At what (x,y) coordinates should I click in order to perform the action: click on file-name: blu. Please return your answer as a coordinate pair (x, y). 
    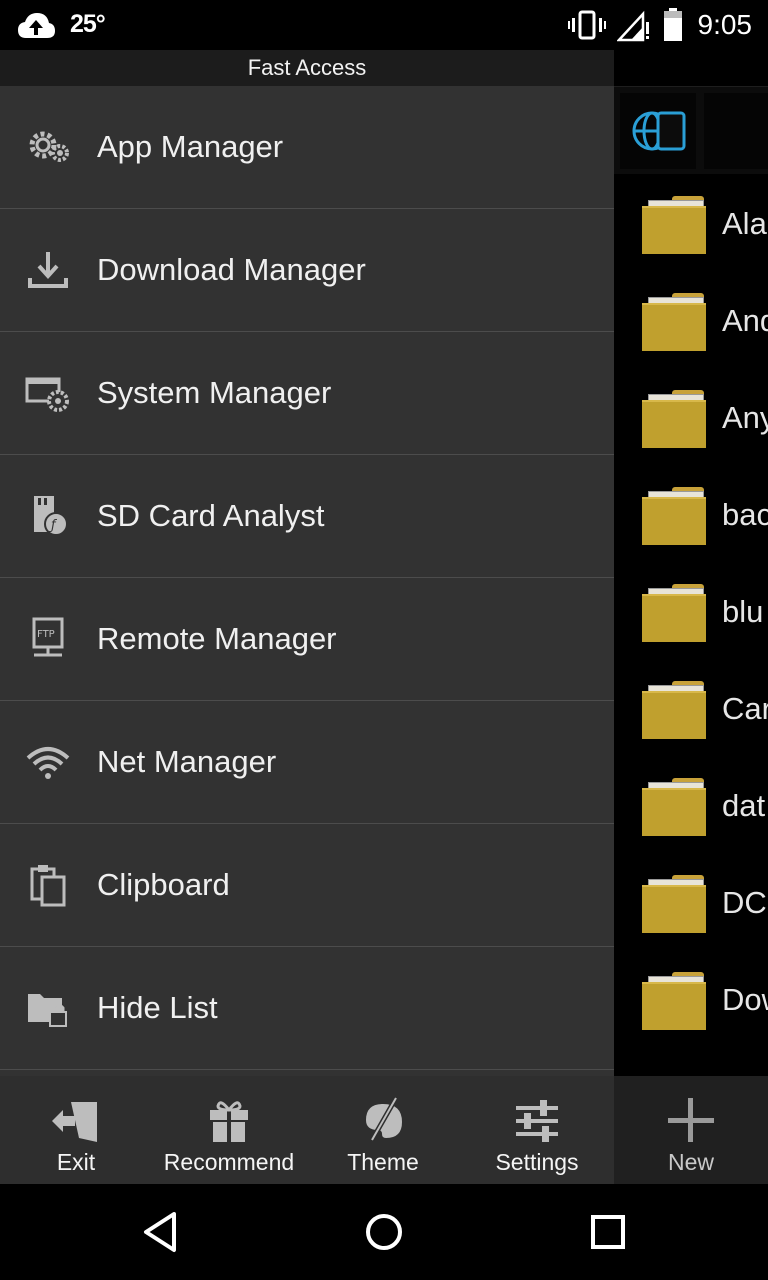
    Looking at the image, I should click on (743, 611).